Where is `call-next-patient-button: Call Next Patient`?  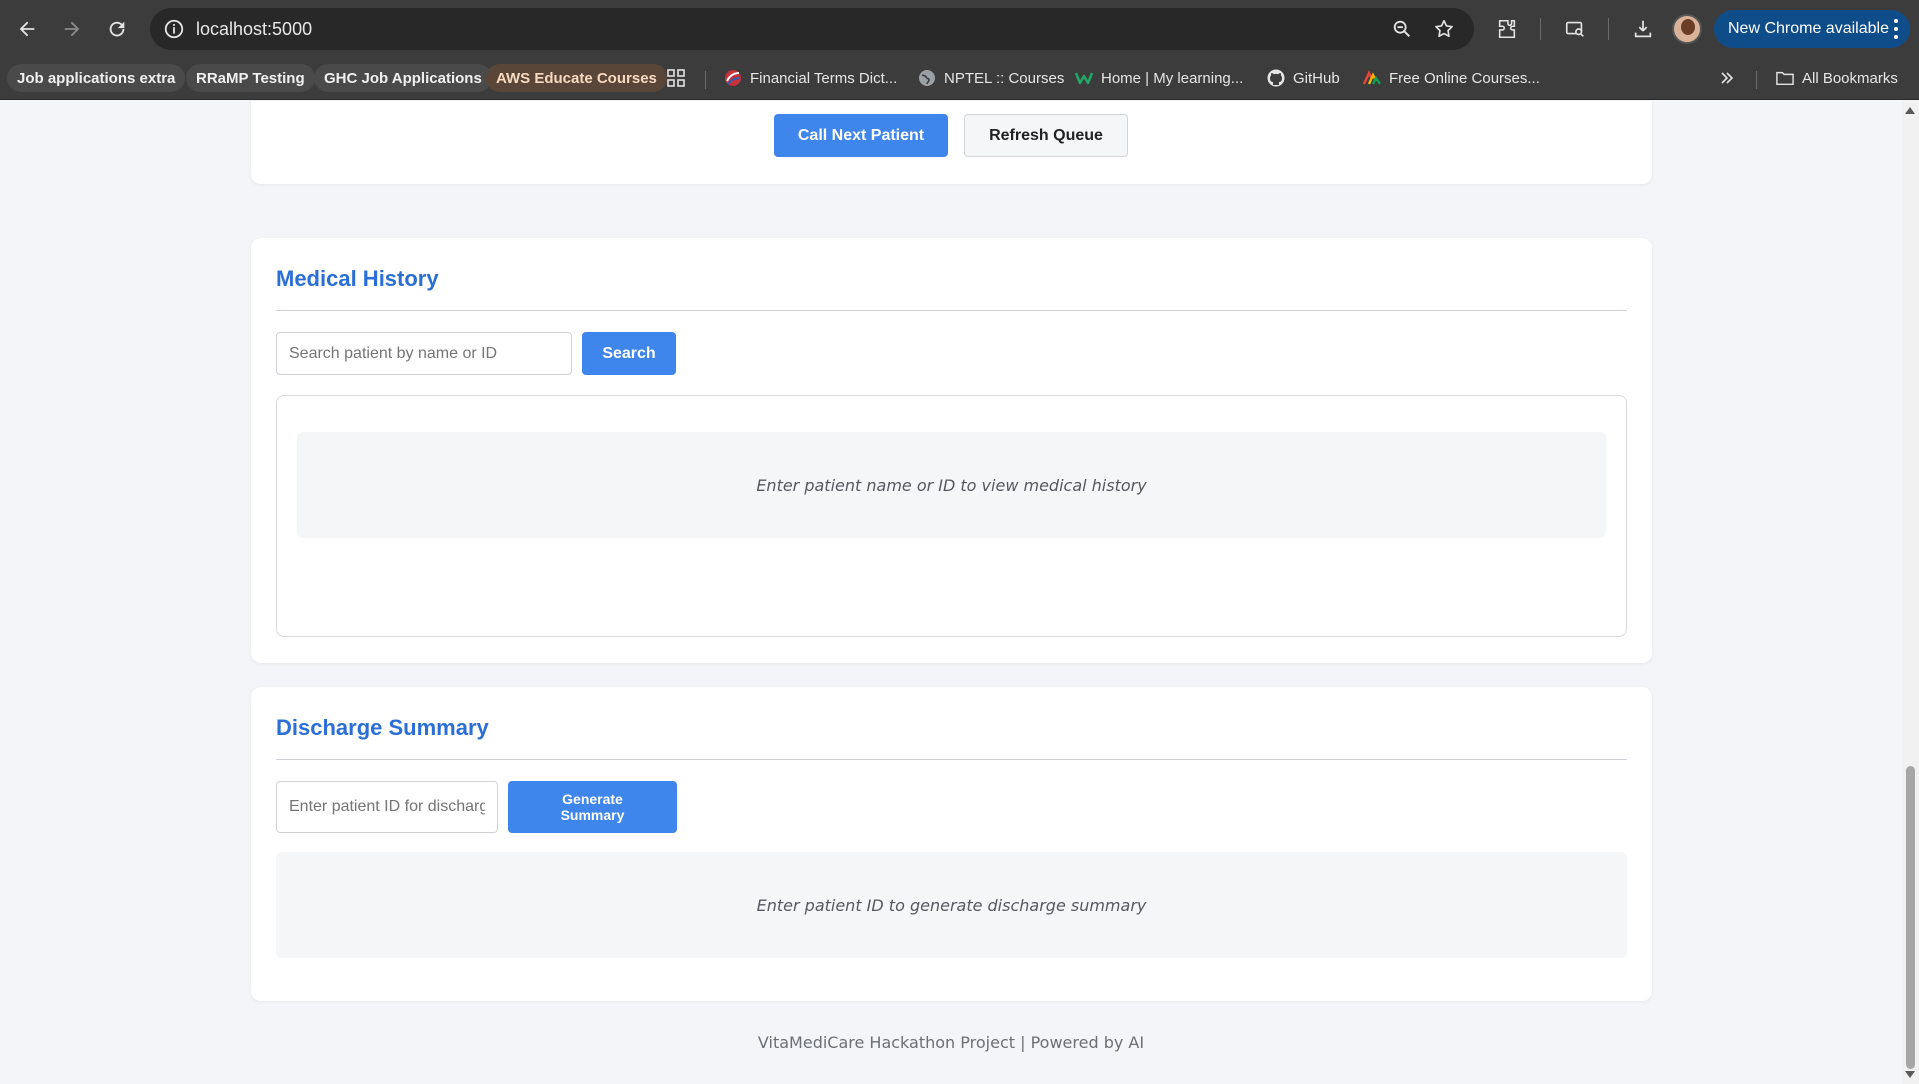 call-next-patient-button: Call Next Patient is located at coordinates (861, 135).